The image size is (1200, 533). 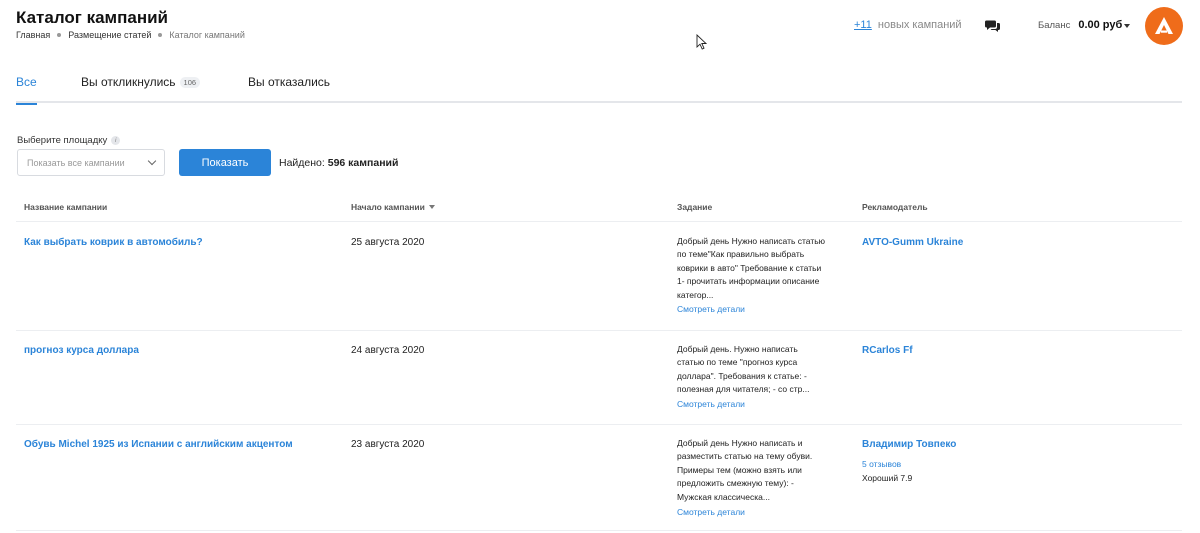 I want to click on mouse-pointer-icon, so click(x=702, y=42).